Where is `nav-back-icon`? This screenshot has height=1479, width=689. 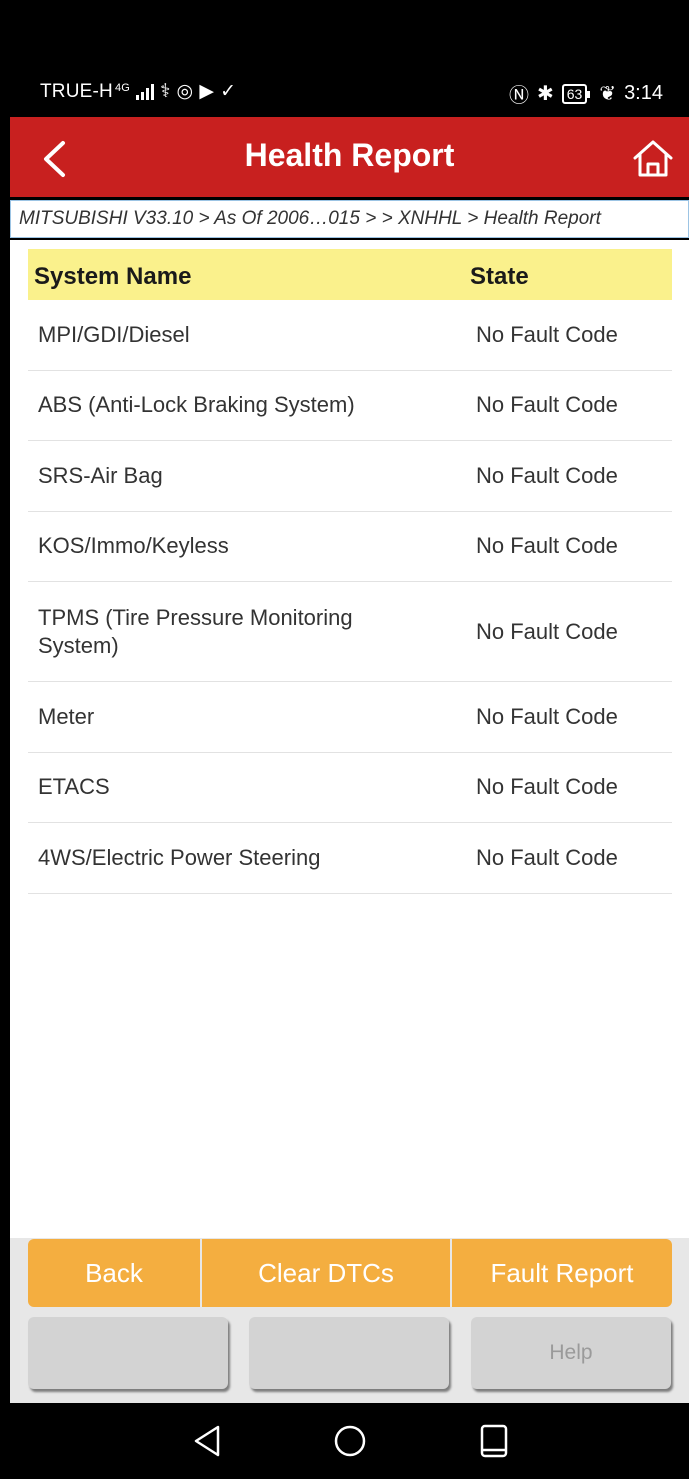 nav-back-icon is located at coordinates (207, 1441).